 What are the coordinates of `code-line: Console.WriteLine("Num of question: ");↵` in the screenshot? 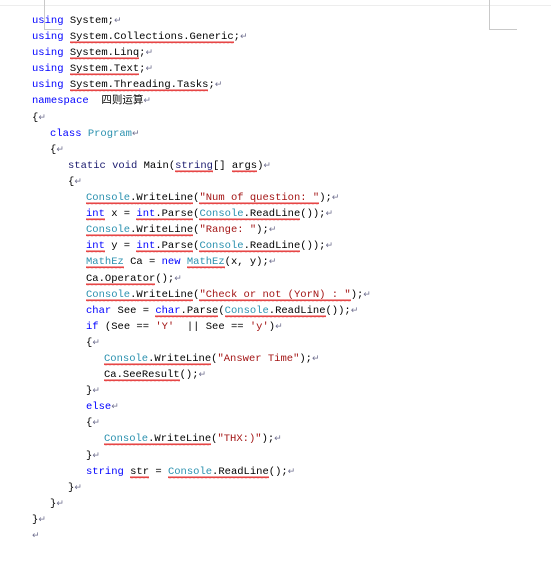 It's located at (275, 198).